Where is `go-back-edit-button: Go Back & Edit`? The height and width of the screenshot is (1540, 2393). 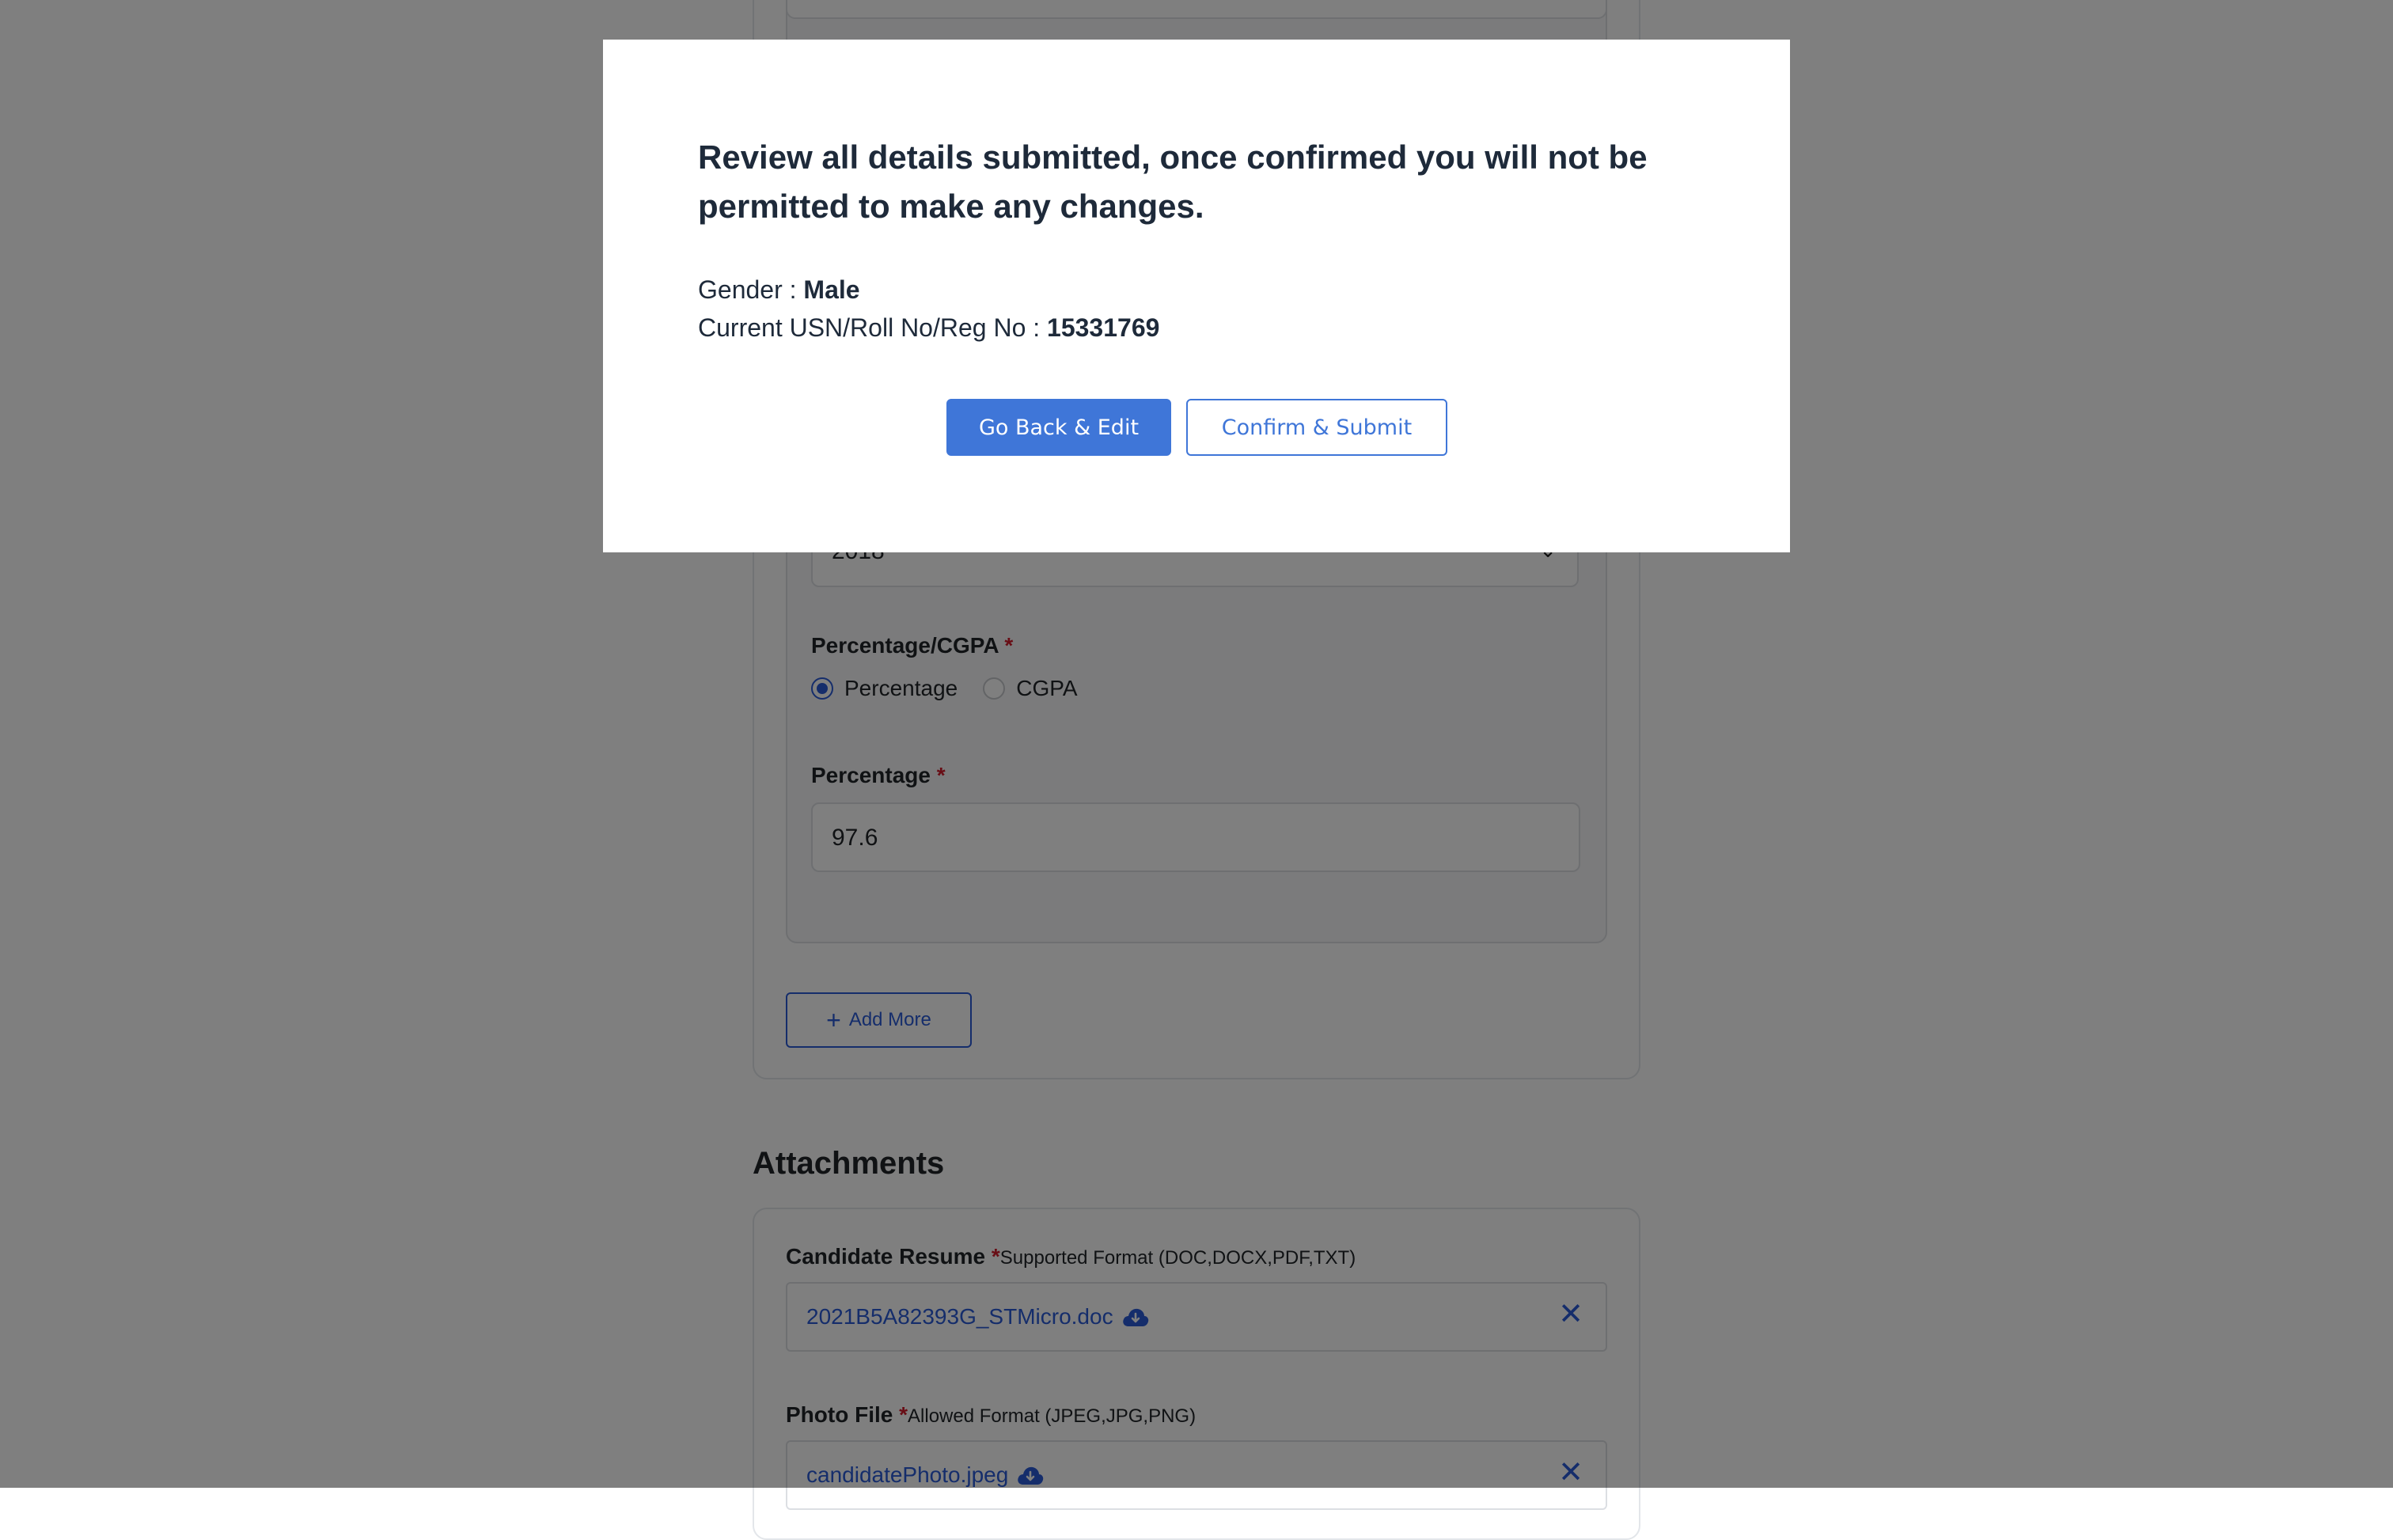
go-back-edit-button: Go Back & Edit is located at coordinates (1058, 427).